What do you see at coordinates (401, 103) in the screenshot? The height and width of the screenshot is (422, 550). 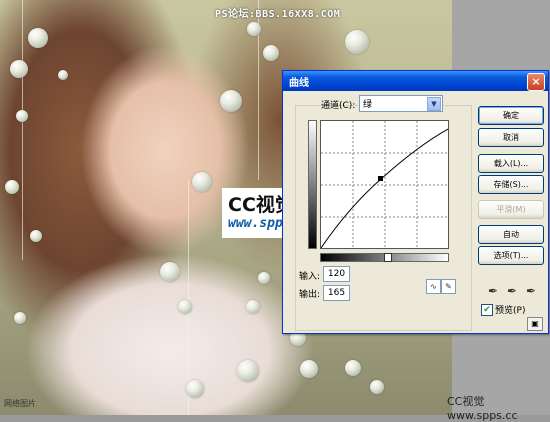 I see `channel-select: 绿 ▼` at bounding box center [401, 103].